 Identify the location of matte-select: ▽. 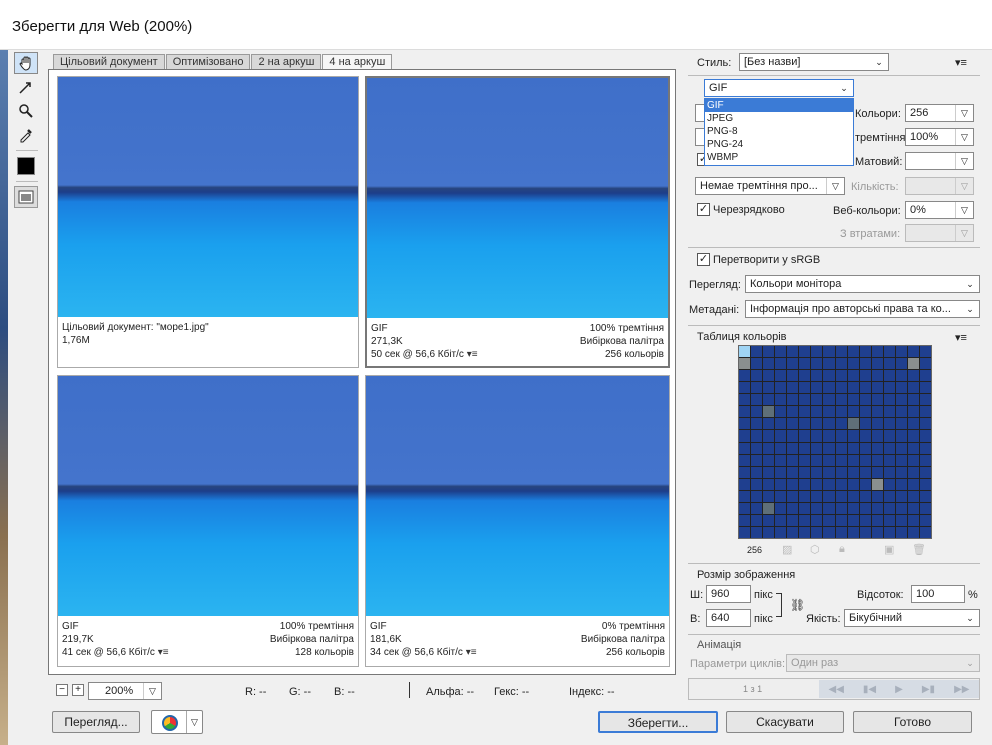
(939, 161).